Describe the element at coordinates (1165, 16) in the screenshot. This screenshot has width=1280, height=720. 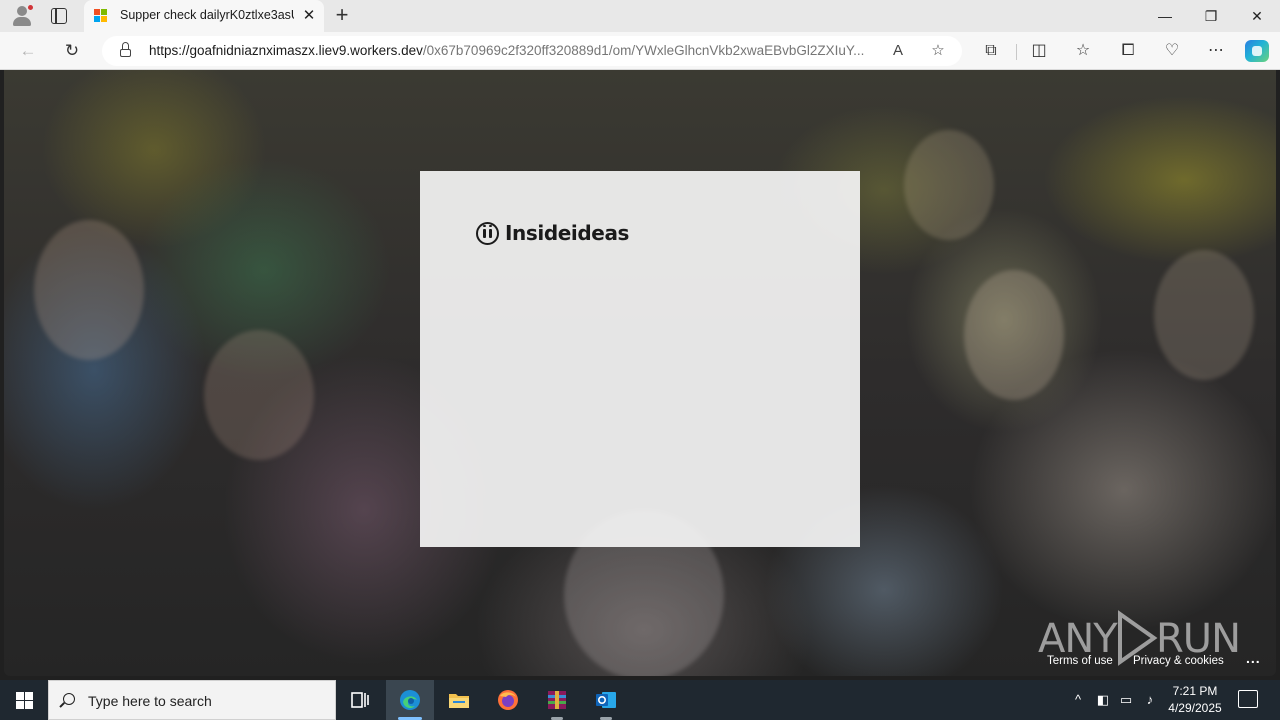
I see `minimize-button: —` at that location.